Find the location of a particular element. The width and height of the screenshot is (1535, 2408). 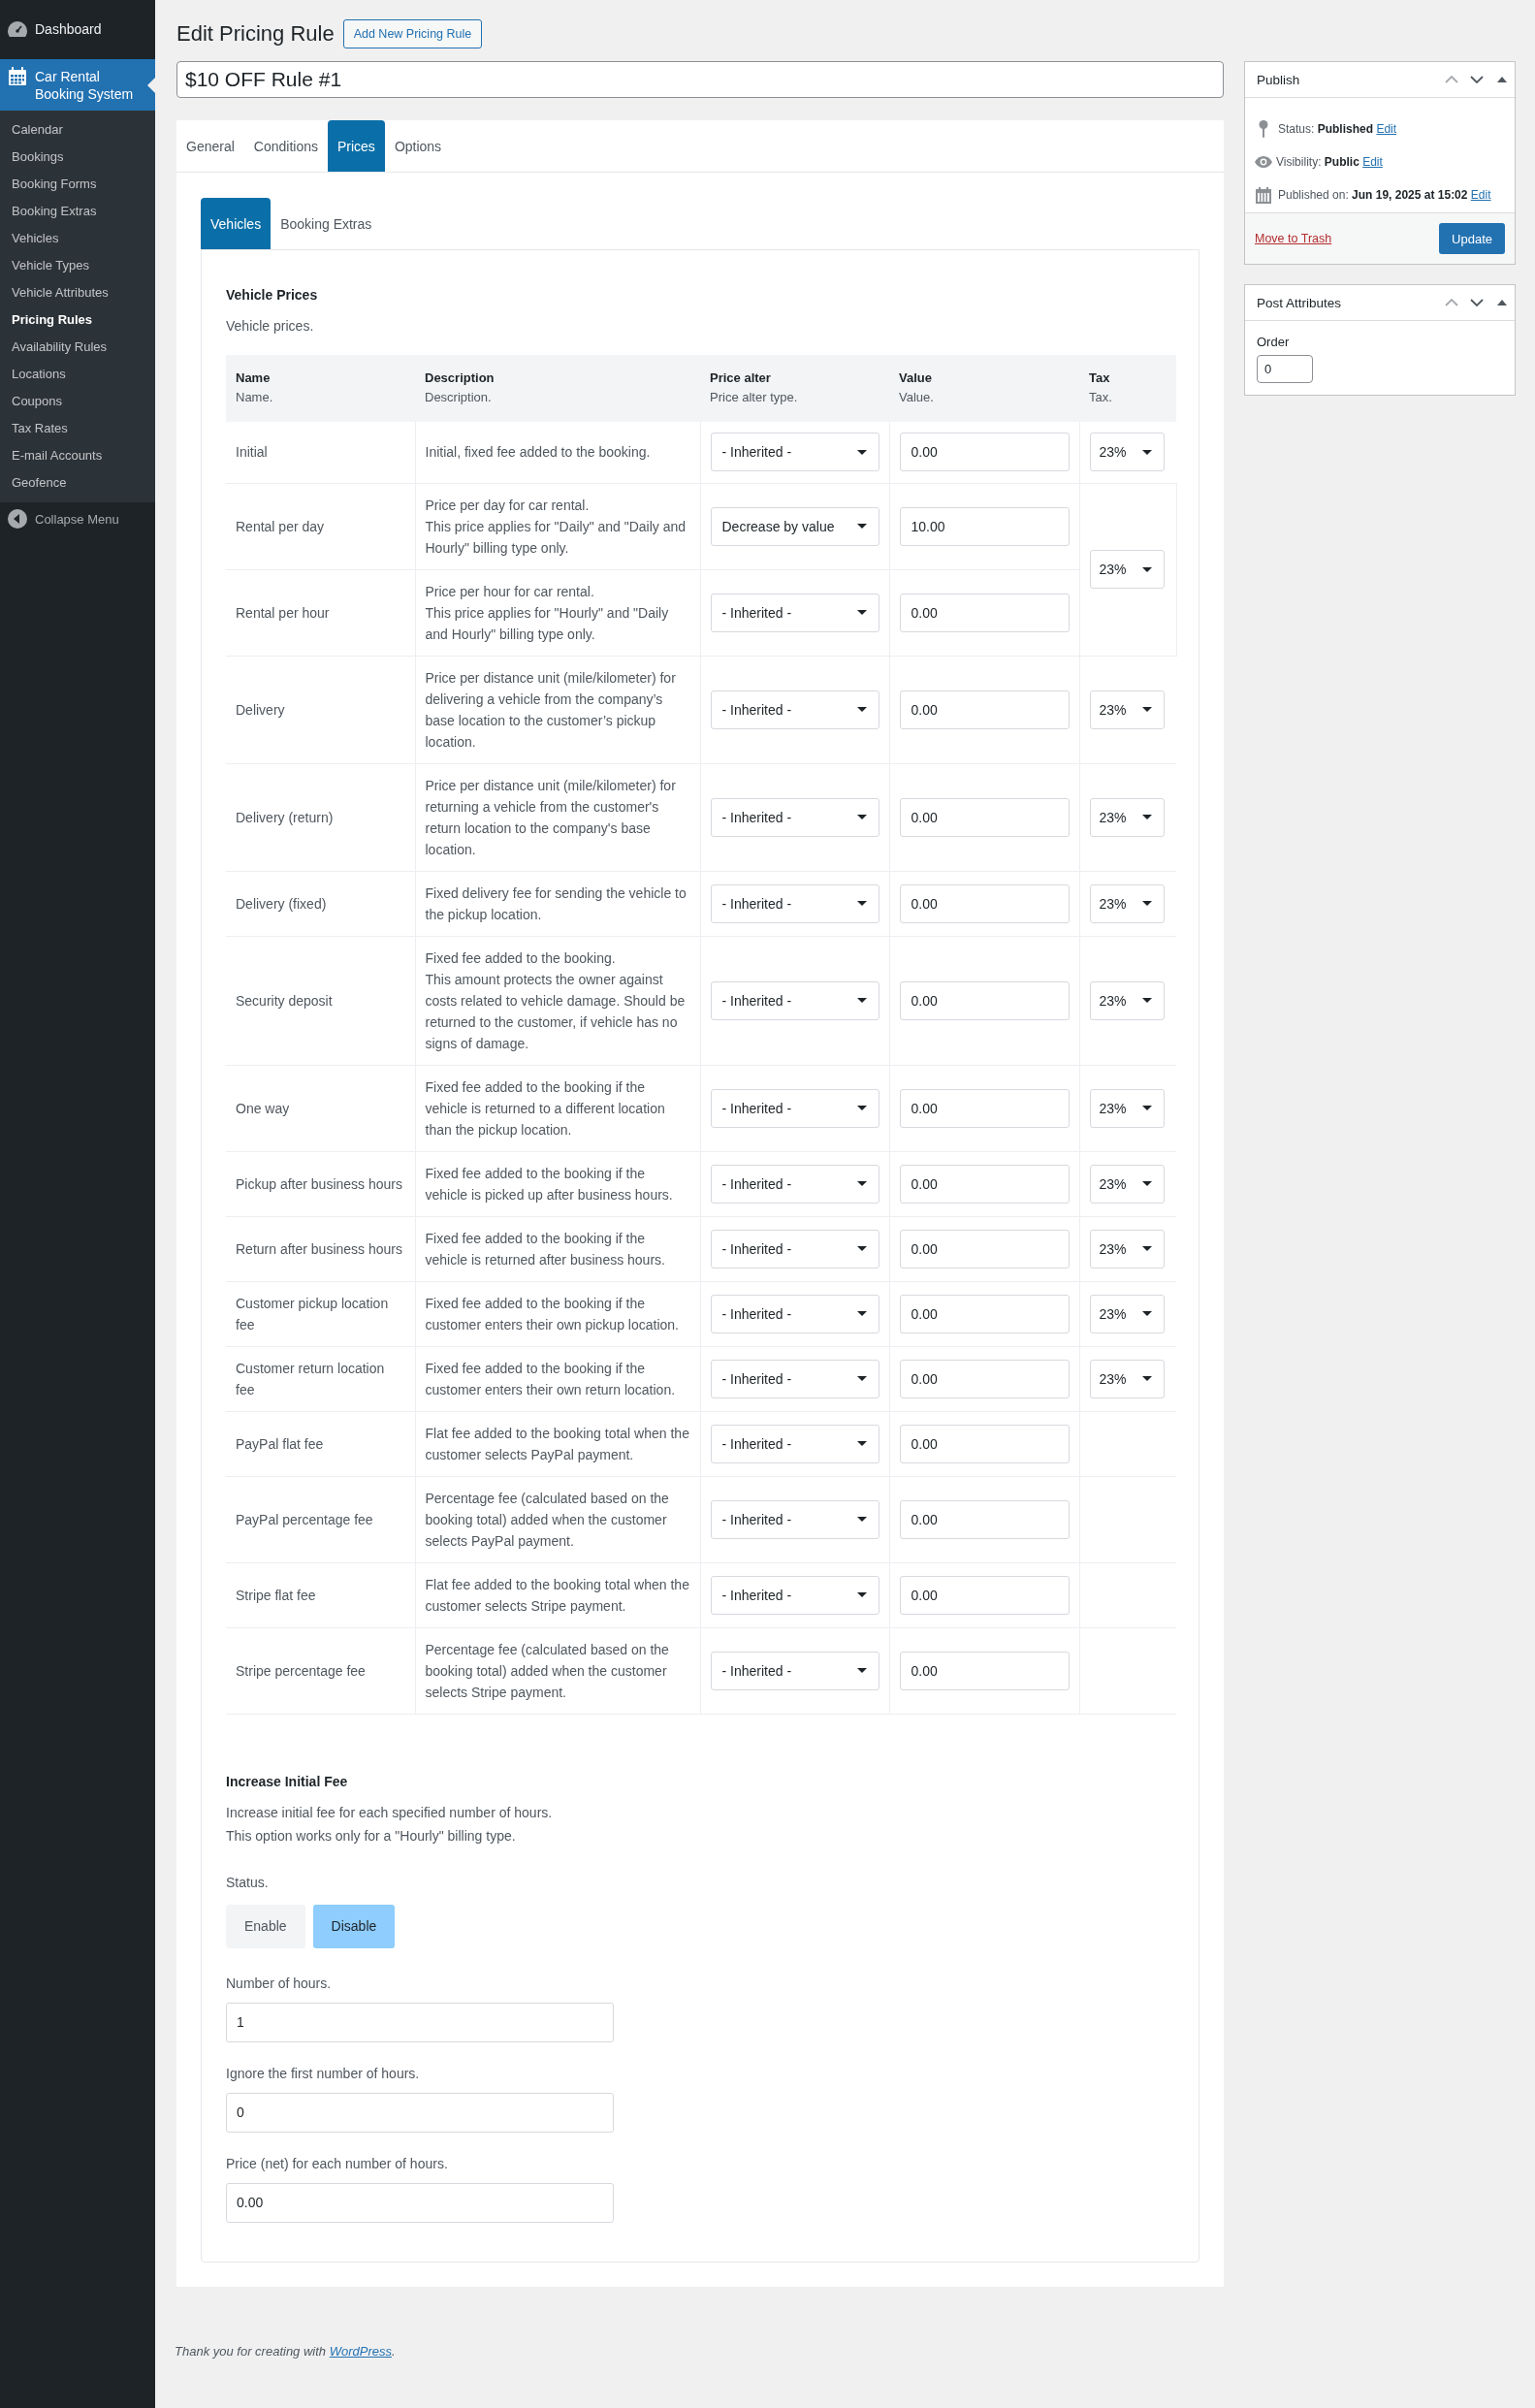

submenu-item: Bookings is located at coordinates (77, 157).